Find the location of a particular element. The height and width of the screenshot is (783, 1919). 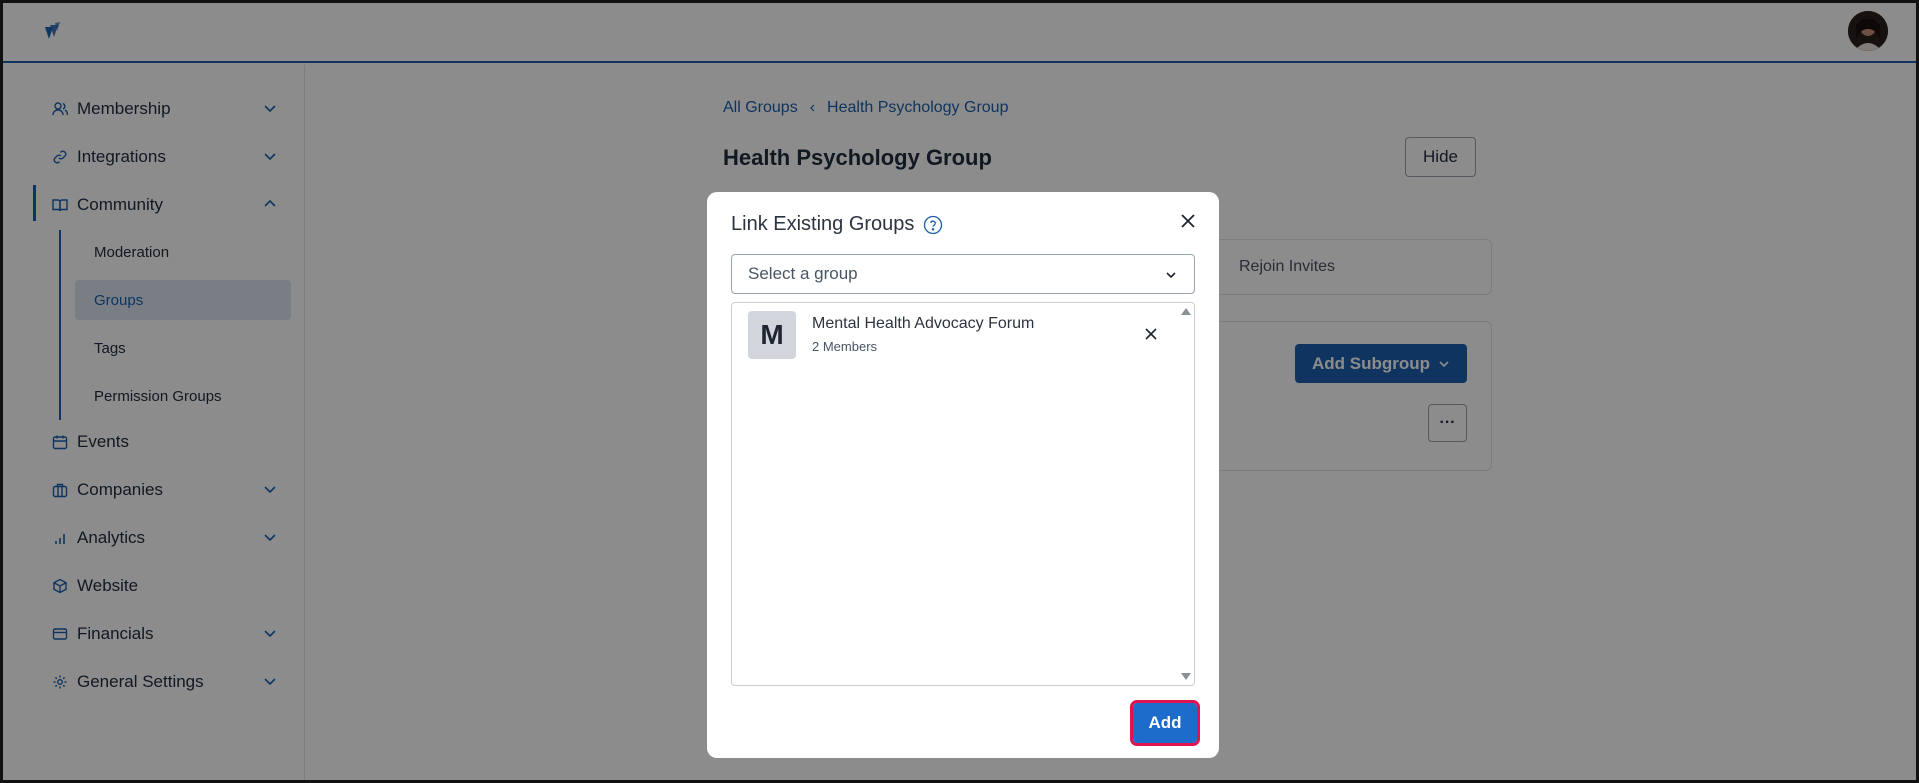

group-select-placeholder: Select a group is located at coordinates (803, 273).